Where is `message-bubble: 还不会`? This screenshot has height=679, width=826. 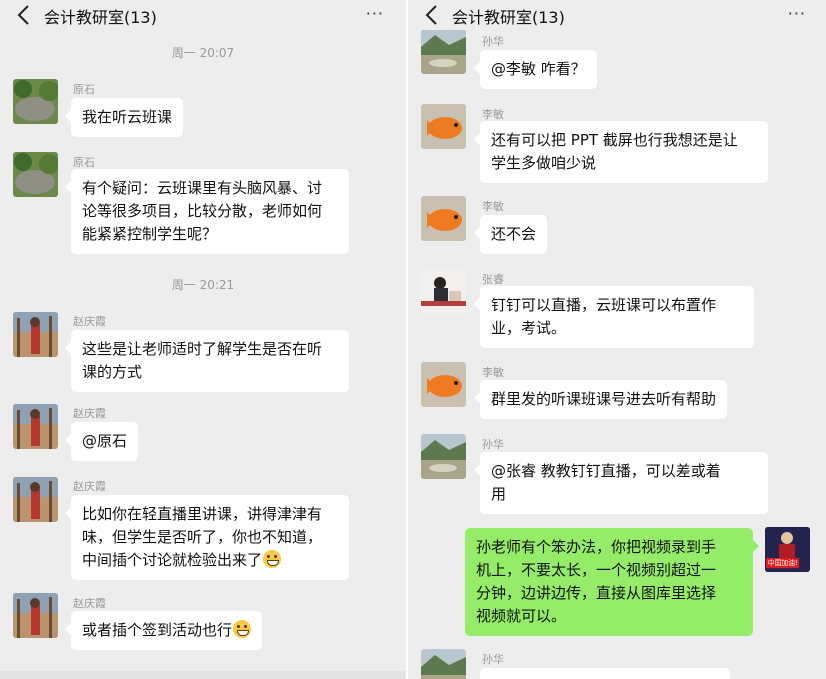 message-bubble: 还不会 is located at coordinates (510, 234).